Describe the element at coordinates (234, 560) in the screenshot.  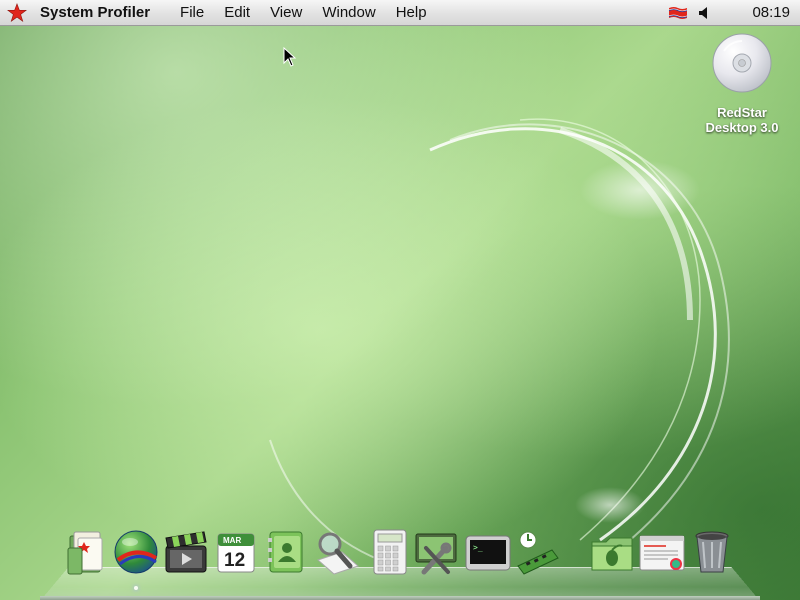
I see `calendar-day: 12` at that location.